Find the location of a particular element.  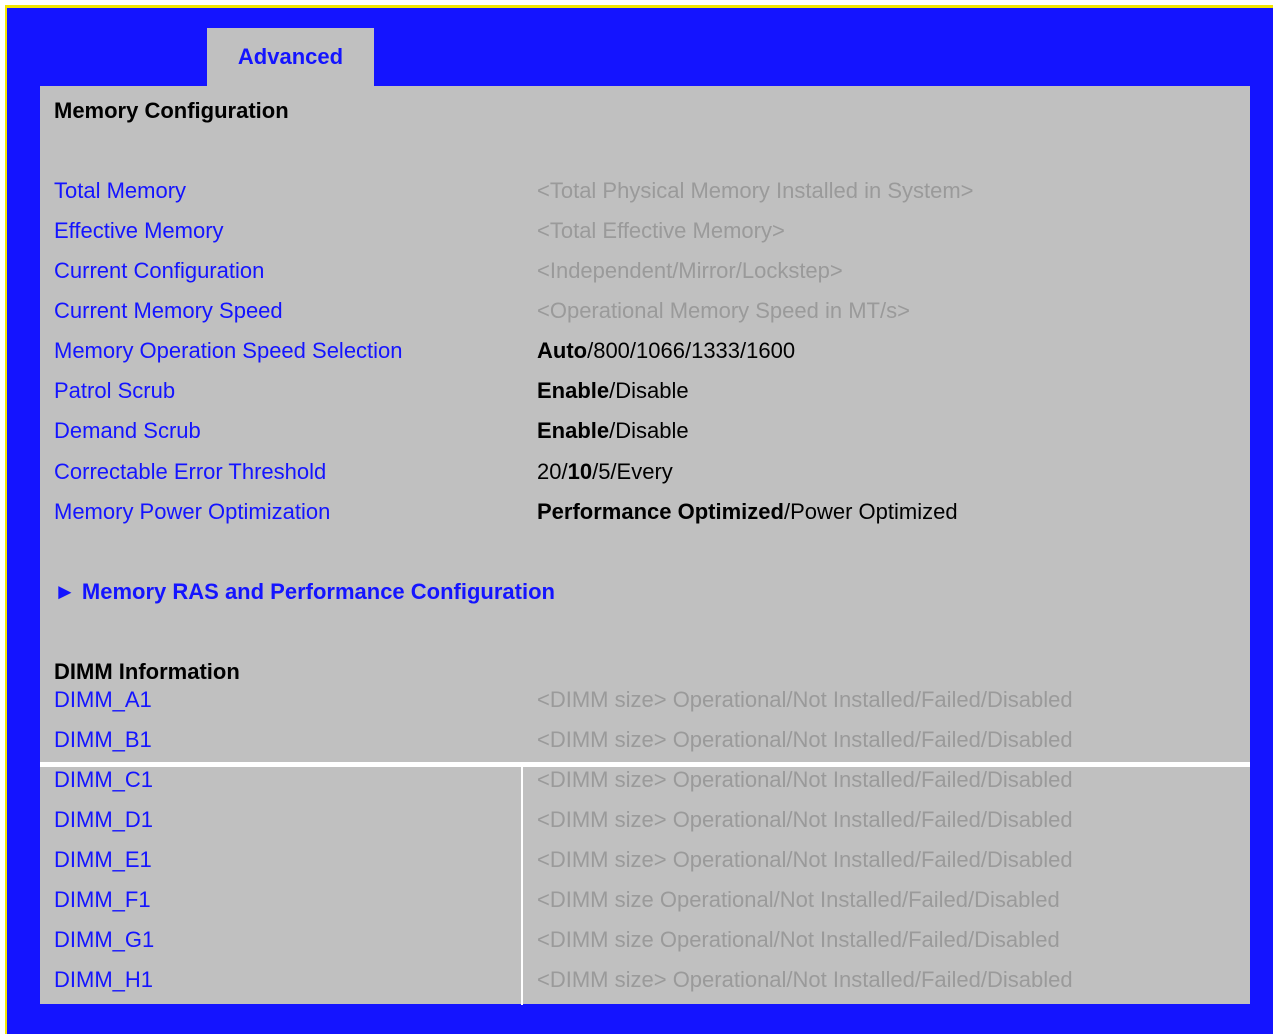

option-value: 20/10/5/Every is located at coordinates (605, 472).